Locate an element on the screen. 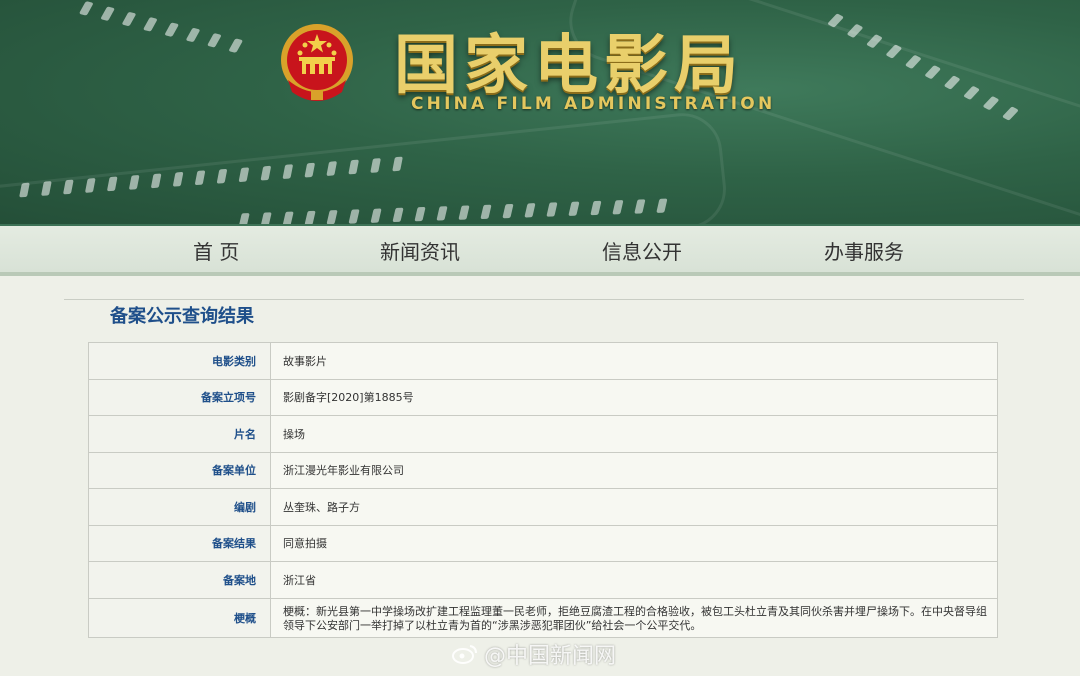  nav-info-disclosure: 信息公开 is located at coordinates (642, 250).